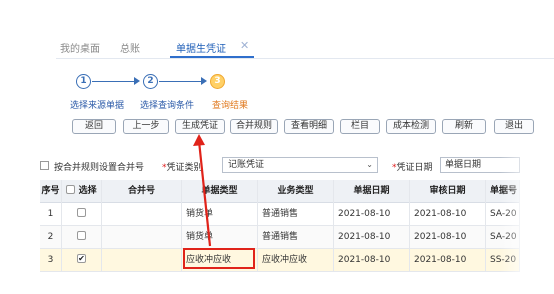 The image size is (554, 294). Describe the element at coordinates (80, 47) in the screenshot. I see `tab-my-desktop: 我的桌面` at that location.